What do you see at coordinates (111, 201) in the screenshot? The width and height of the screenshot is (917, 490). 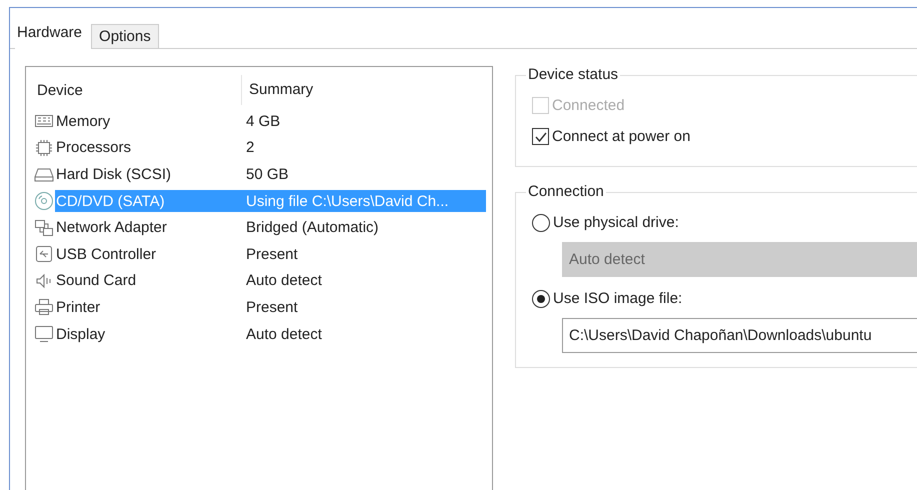 I see `device-name: CD/DVD (SATA)` at bounding box center [111, 201].